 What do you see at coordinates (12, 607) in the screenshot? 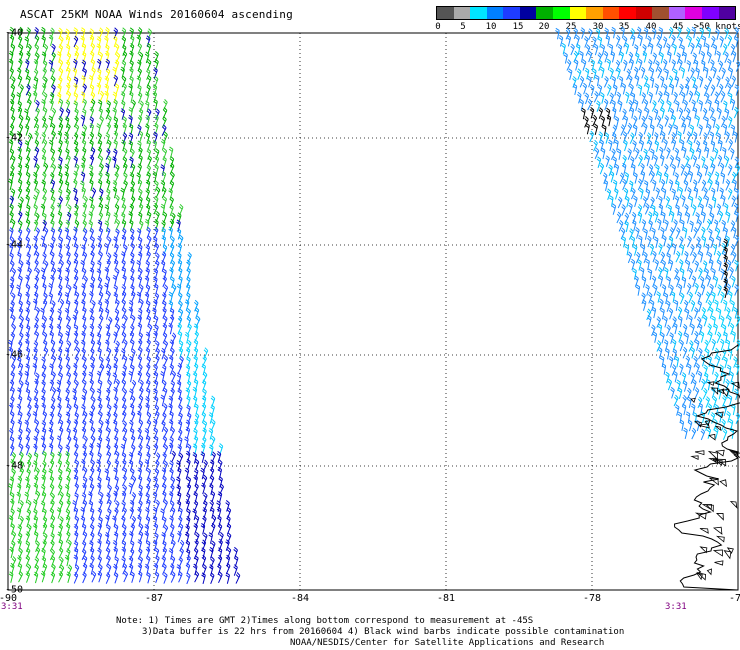
I see `left-swath-time: 3:31` at bounding box center [12, 607].